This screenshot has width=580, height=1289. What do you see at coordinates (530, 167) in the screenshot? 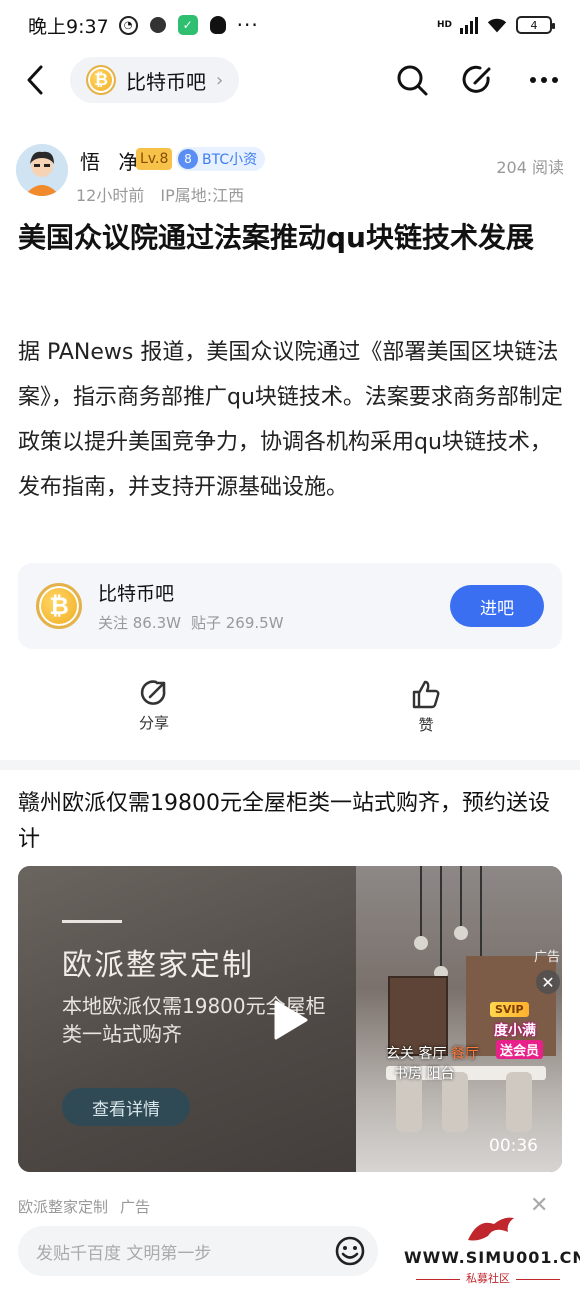
I see `view-count: 204 阅读` at bounding box center [530, 167].